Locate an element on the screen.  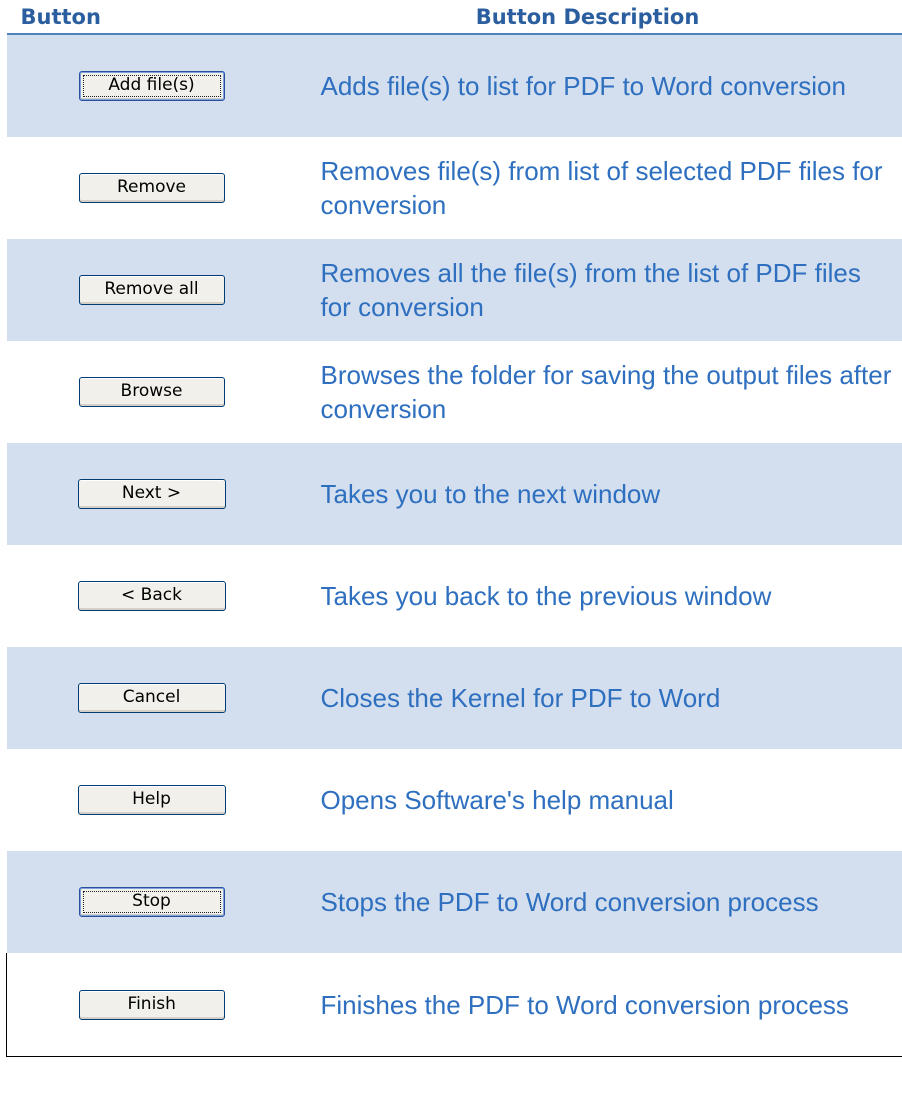
button-cell: Stop is located at coordinates (139, 902).